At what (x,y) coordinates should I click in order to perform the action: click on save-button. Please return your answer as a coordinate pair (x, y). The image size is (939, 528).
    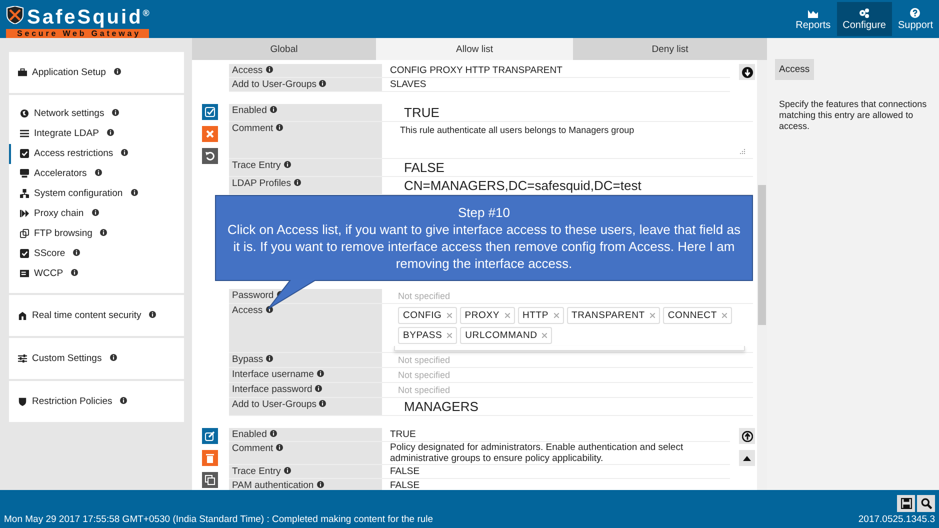
    Looking at the image, I should click on (906, 503).